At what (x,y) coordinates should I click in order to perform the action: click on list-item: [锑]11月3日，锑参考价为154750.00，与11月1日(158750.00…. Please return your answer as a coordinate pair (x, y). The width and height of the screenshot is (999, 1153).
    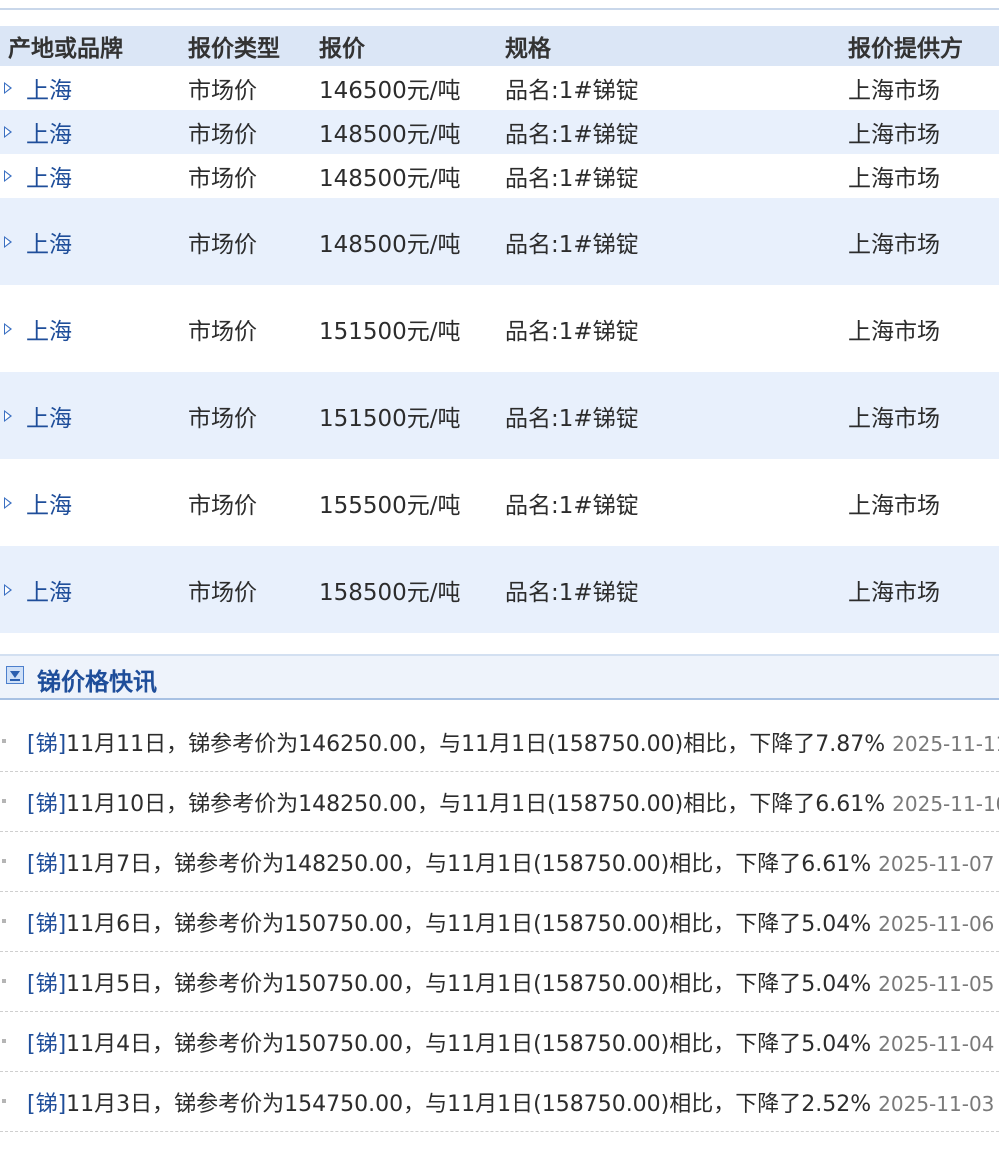
    Looking at the image, I should click on (499, 1102).